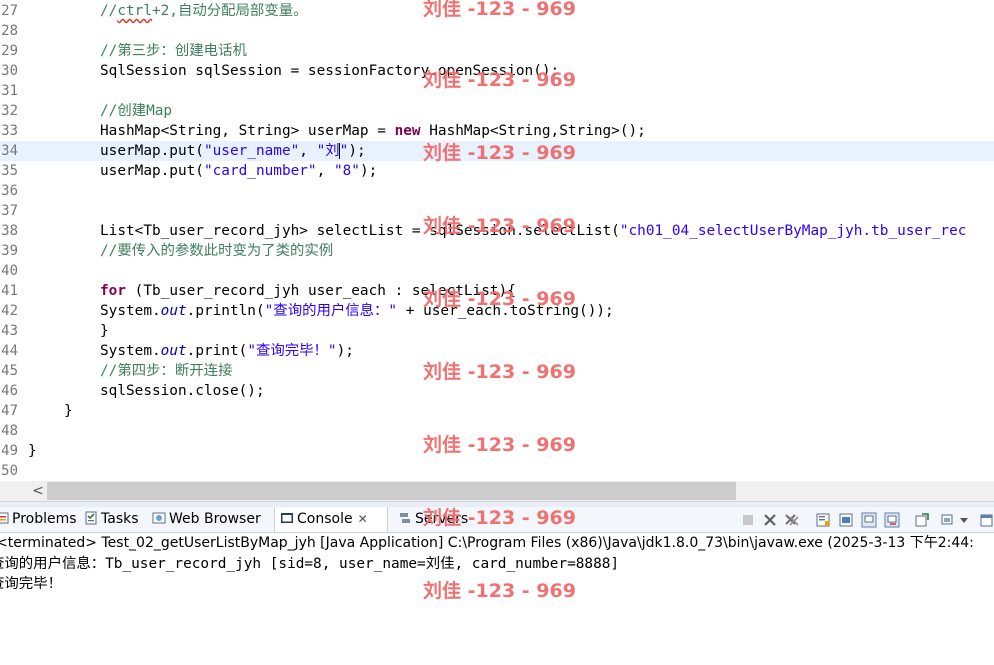 This screenshot has height=665, width=994. What do you see at coordinates (892, 520) in the screenshot?
I see `open-console-icon` at bounding box center [892, 520].